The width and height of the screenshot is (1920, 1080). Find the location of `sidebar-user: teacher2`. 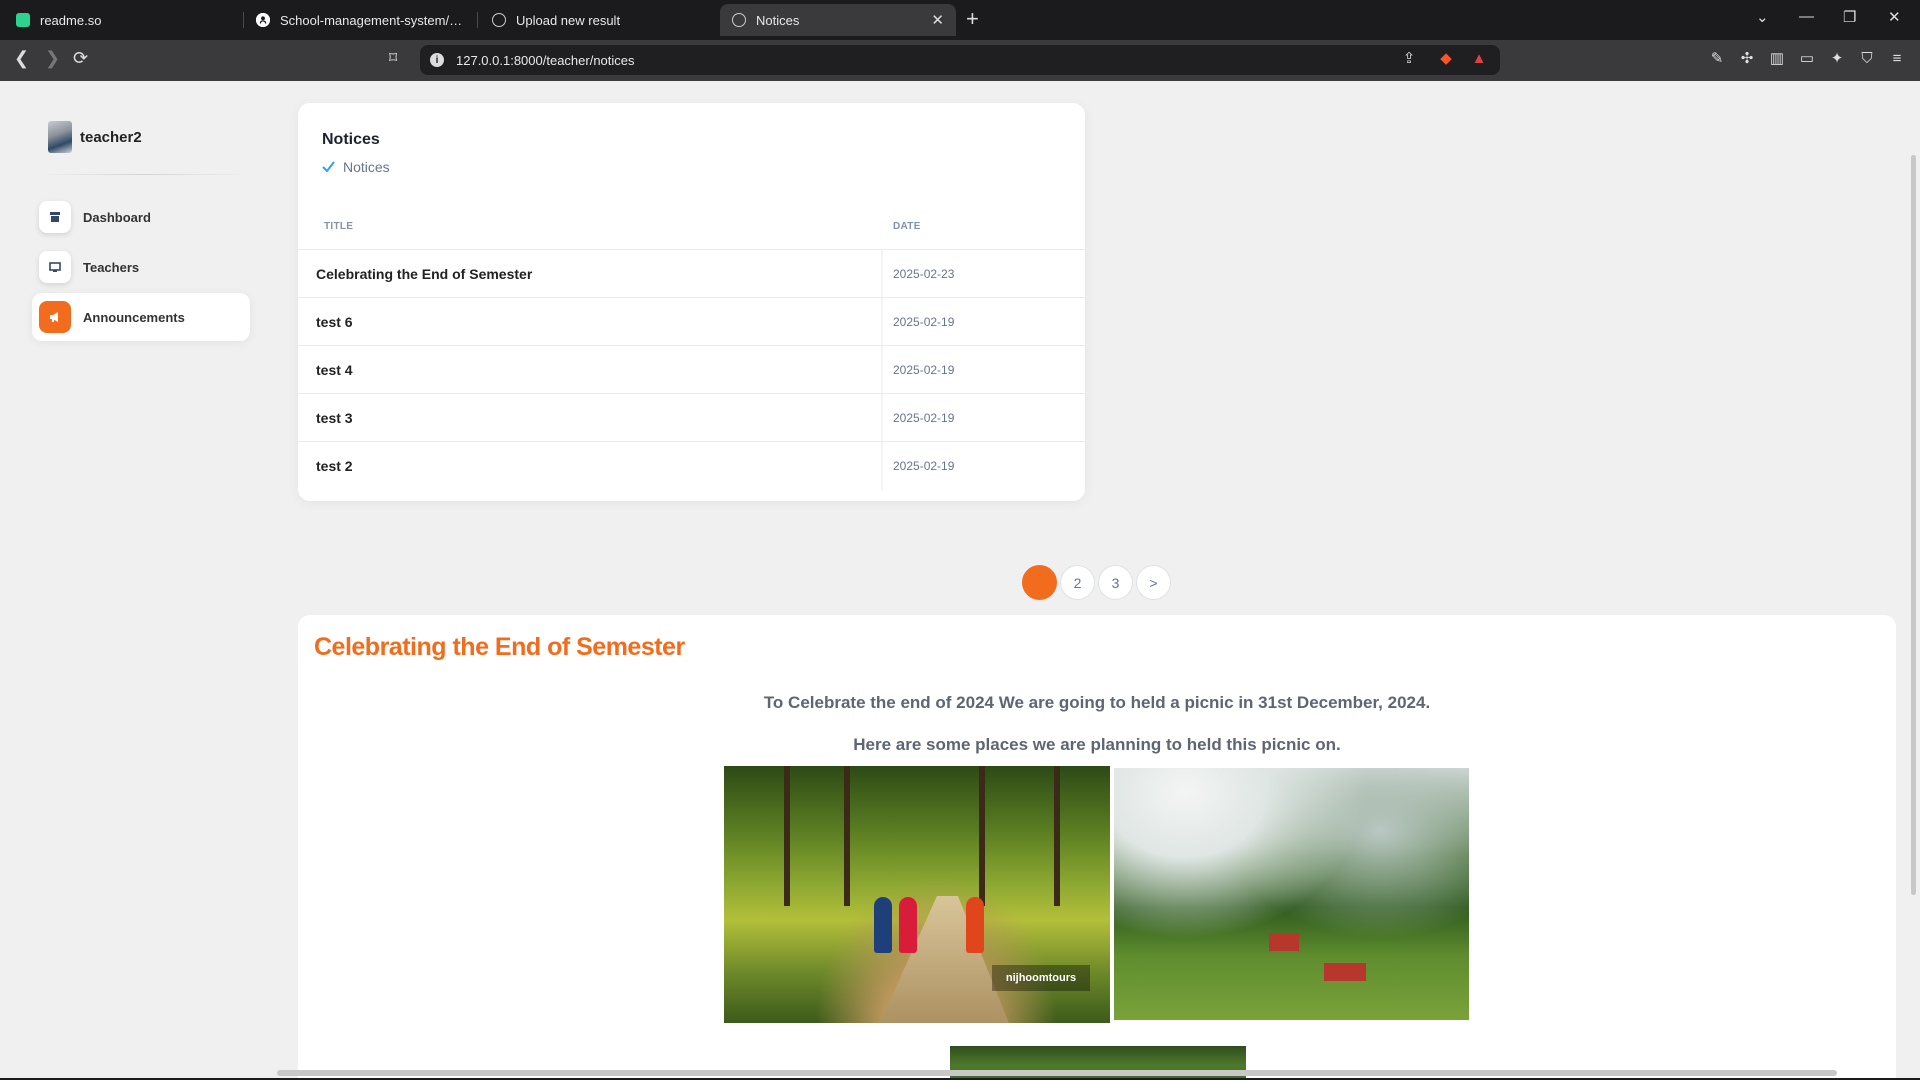

sidebar-user: teacher2 is located at coordinates (95, 137).